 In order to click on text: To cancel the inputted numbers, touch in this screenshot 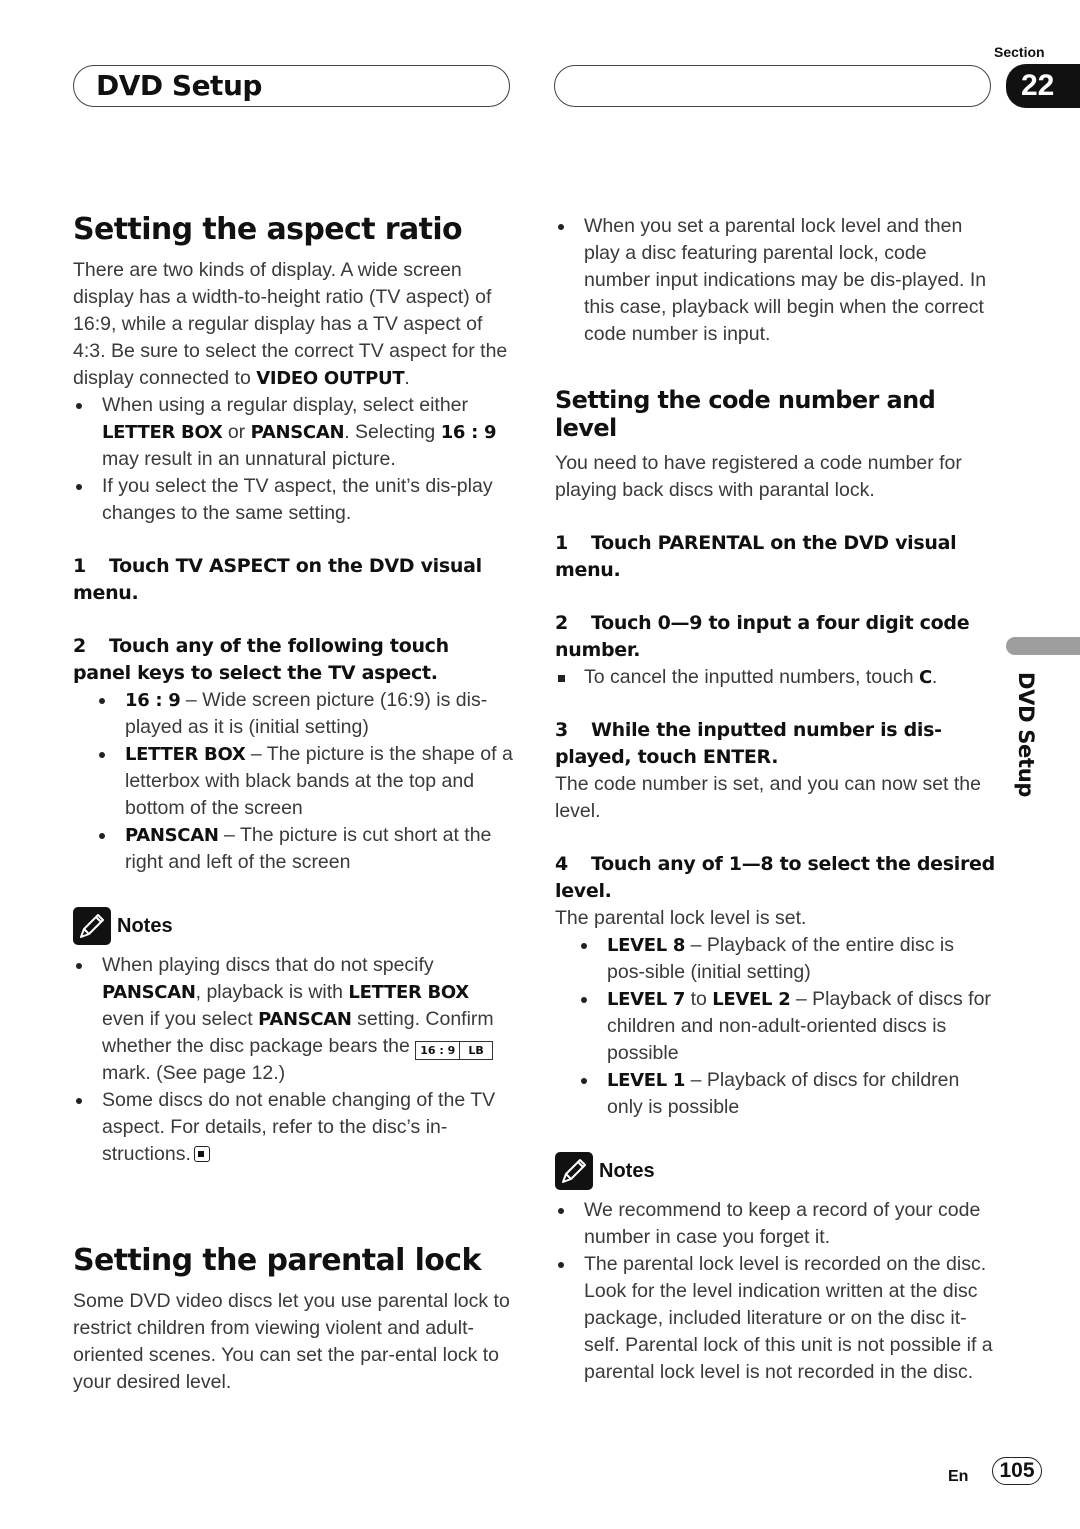, I will do `click(751, 677)`.